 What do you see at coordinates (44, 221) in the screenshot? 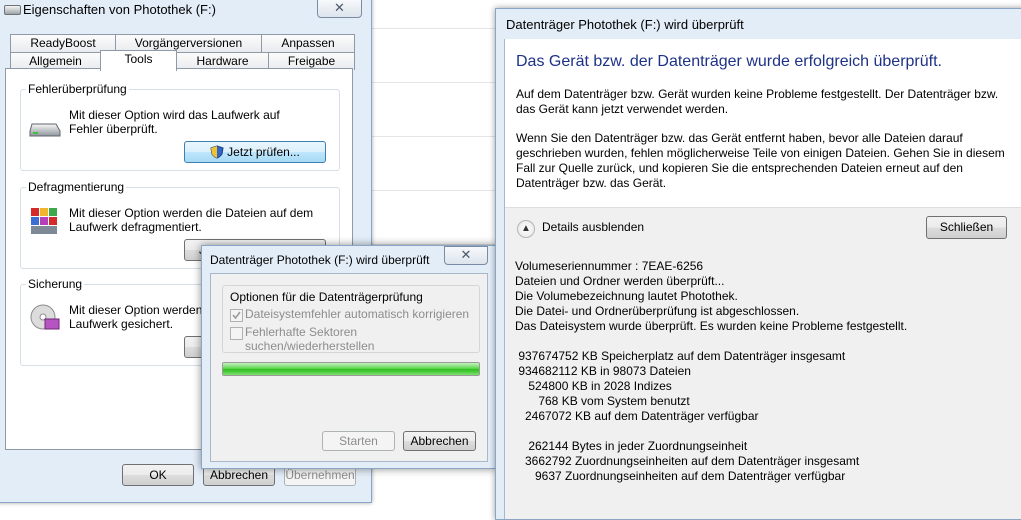
I see `defrag-icon` at bounding box center [44, 221].